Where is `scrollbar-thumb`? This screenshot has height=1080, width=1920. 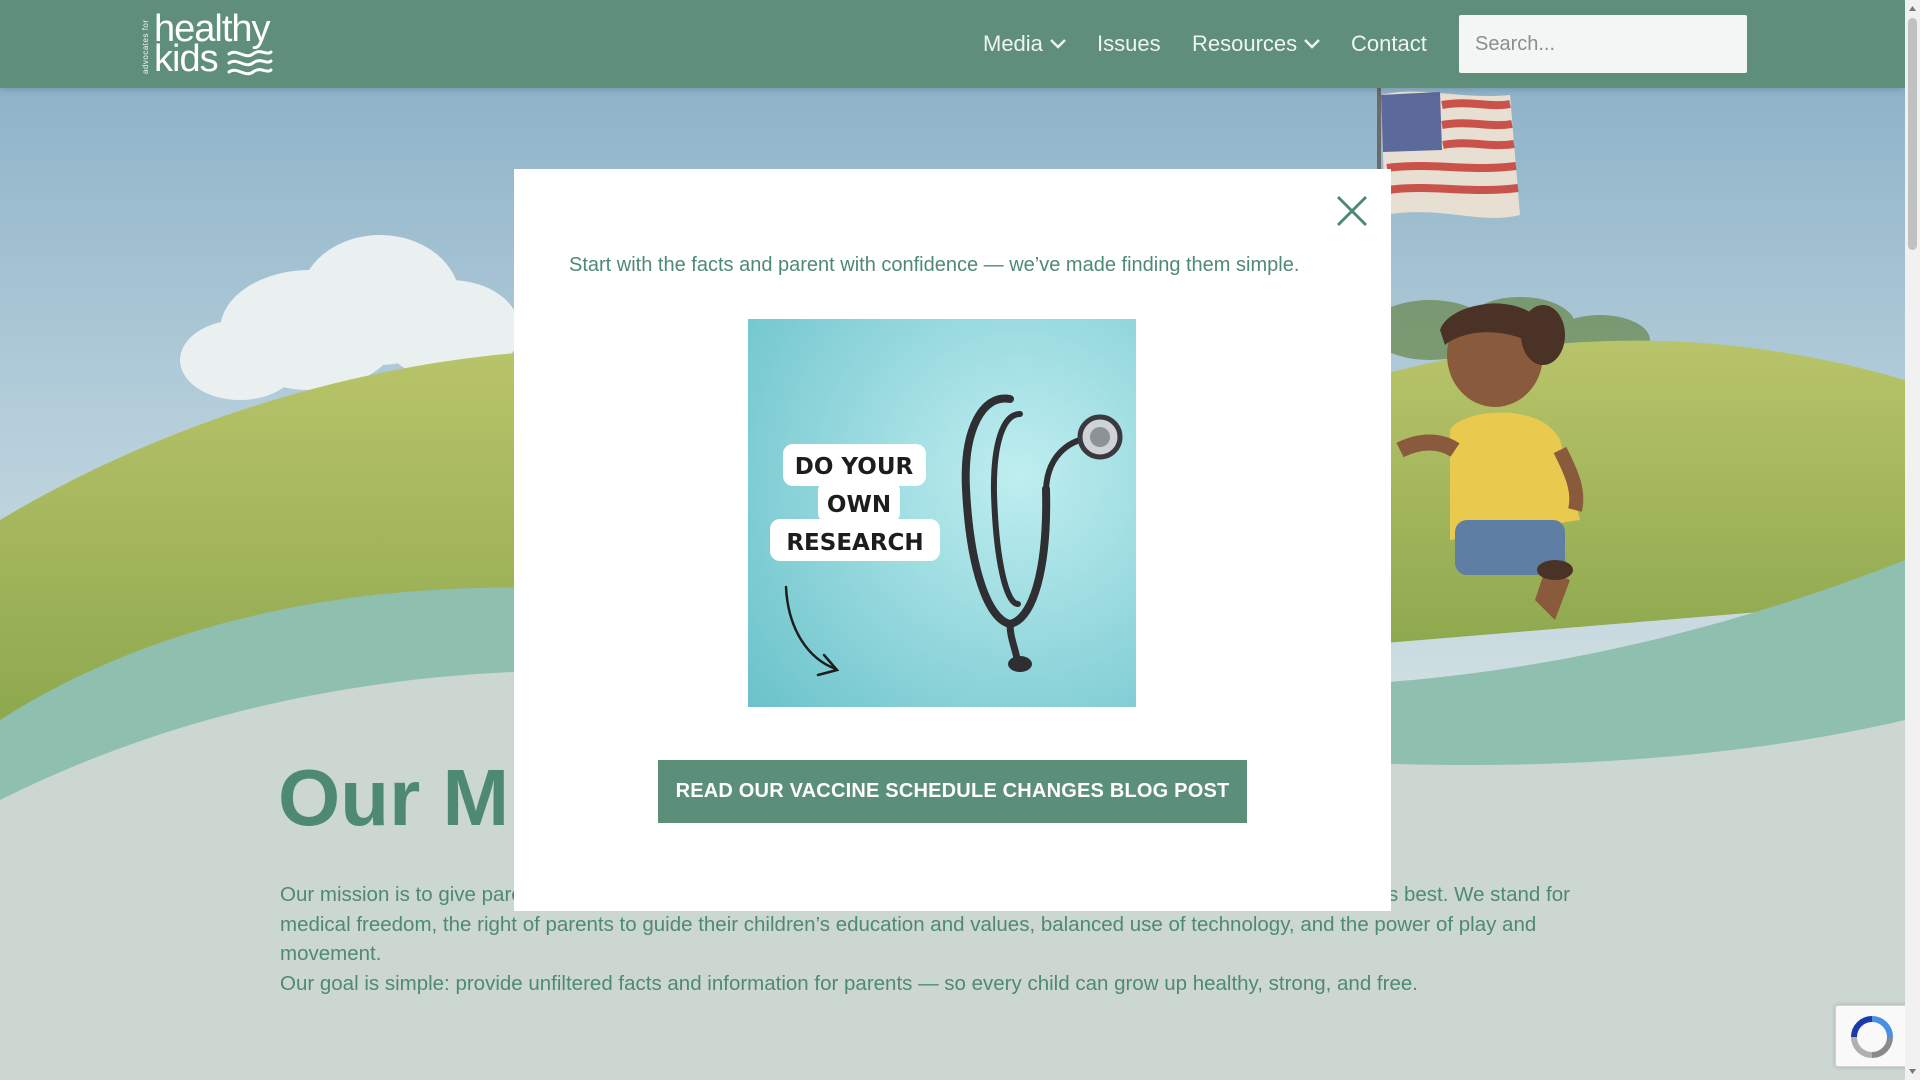 scrollbar-thumb is located at coordinates (1912, 134).